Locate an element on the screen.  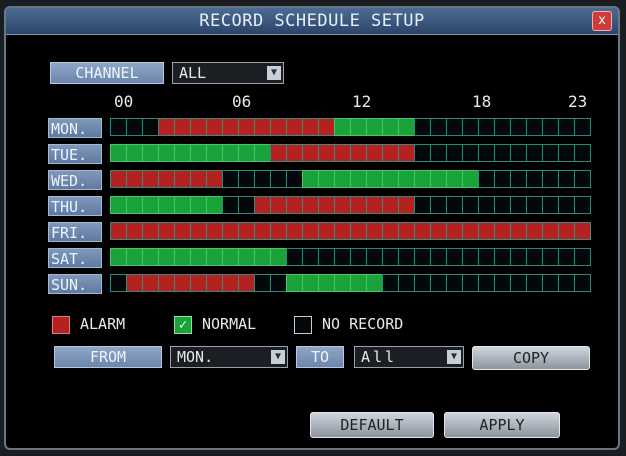
normal-swatch: ✓ is located at coordinates (183, 325).